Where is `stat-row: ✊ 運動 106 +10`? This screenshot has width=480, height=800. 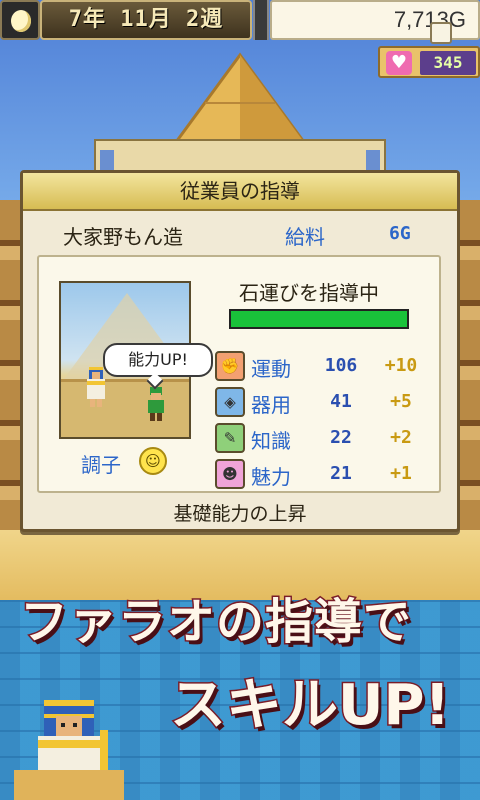 stat-row: ✊ 運動 106 +10 is located at coordinates (325, 367).